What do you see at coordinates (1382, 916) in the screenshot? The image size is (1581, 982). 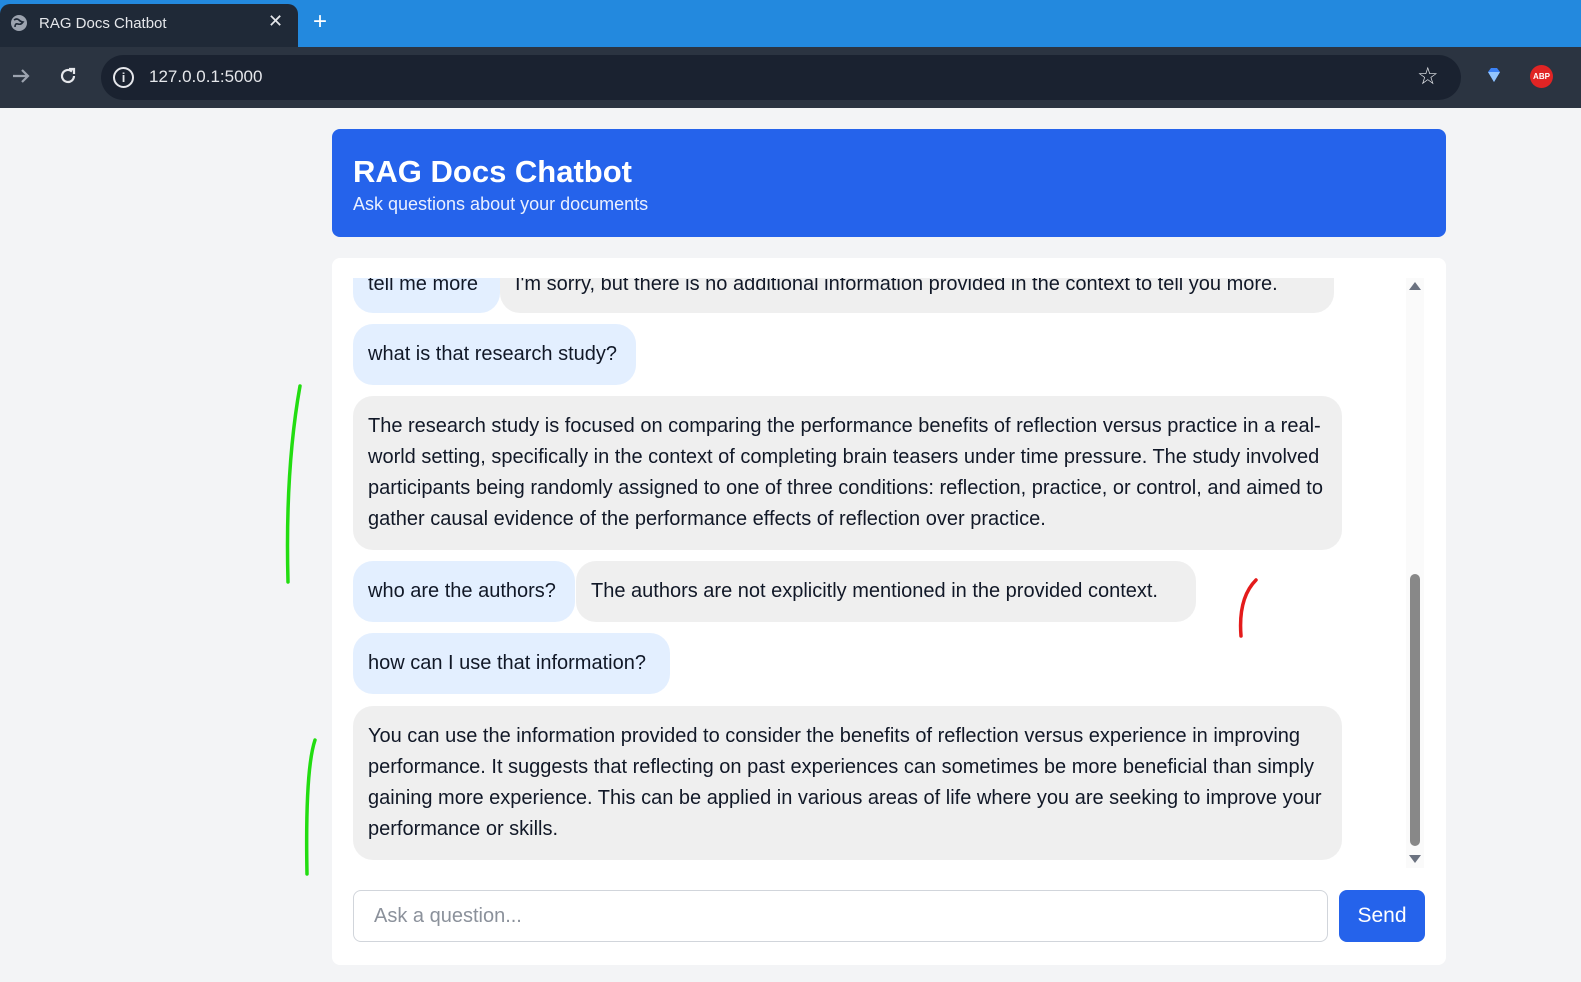 I see `send-button: Send` at bounding box center [1382, 916].